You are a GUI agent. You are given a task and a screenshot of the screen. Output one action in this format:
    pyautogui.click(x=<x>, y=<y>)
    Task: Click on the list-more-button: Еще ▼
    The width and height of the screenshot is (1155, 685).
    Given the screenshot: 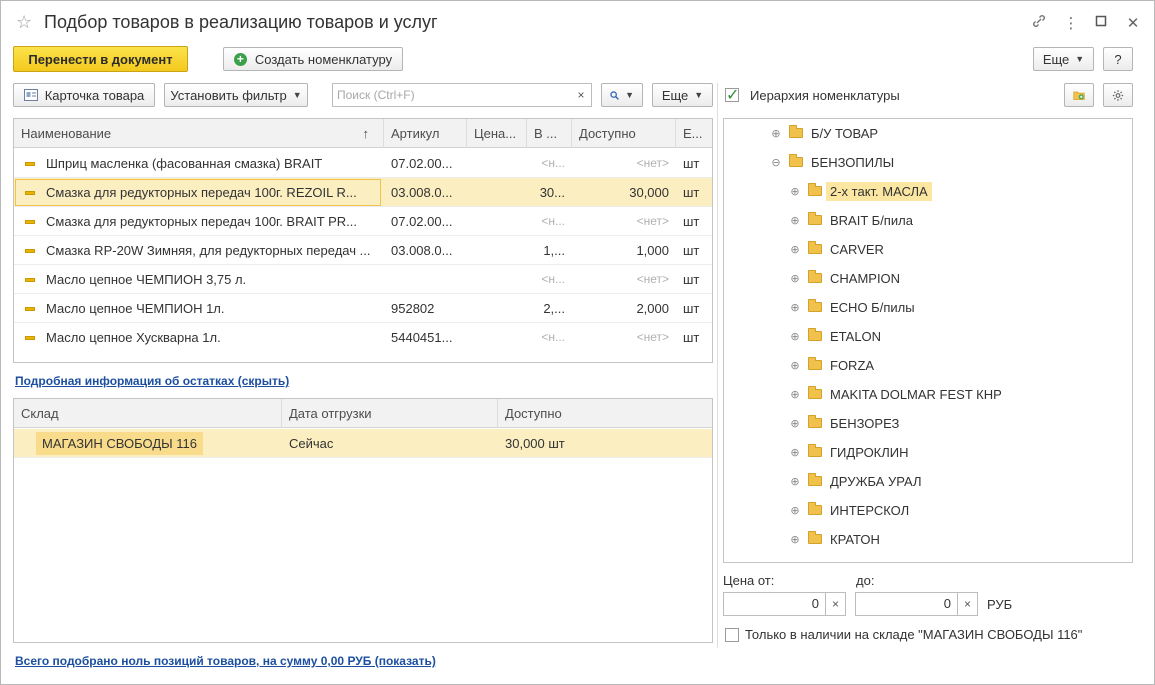 What is the action you would take?
    pyautogui.click(x=682, y=95)
    